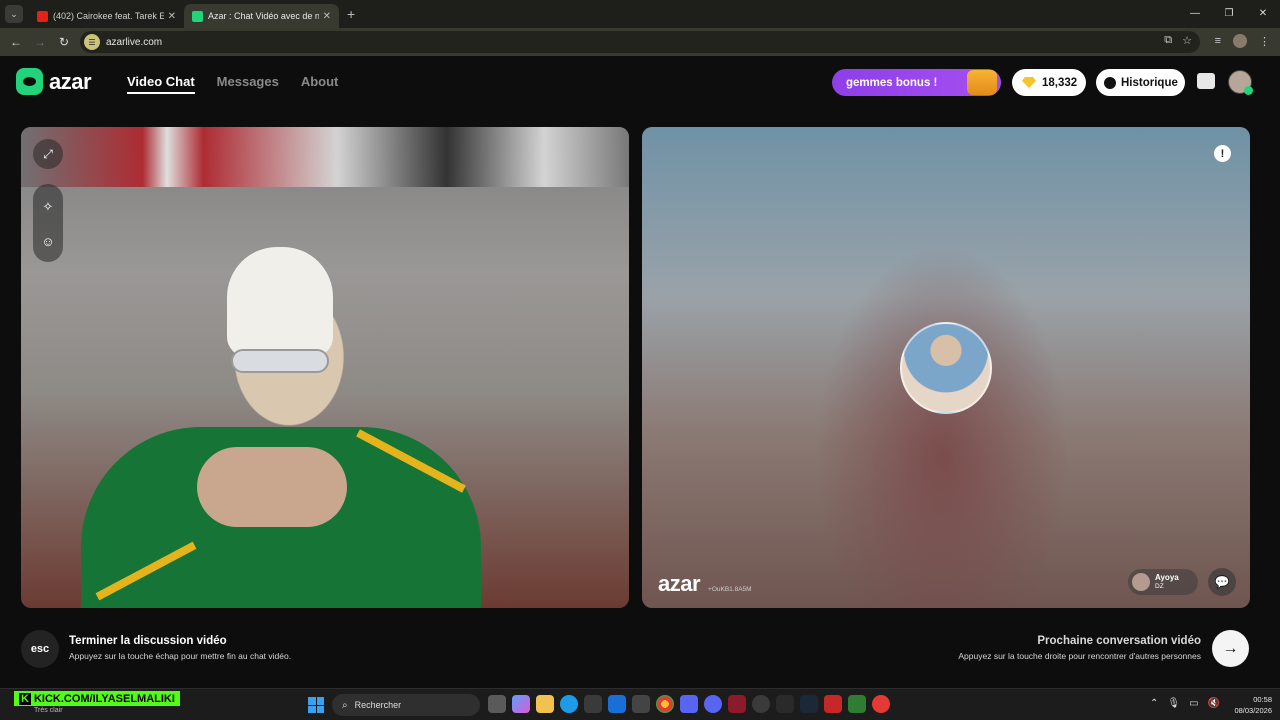  What do you see at coordinates (280, 302) in the screenshot?
I see `person-beanie` at bounding box center [280, 302].